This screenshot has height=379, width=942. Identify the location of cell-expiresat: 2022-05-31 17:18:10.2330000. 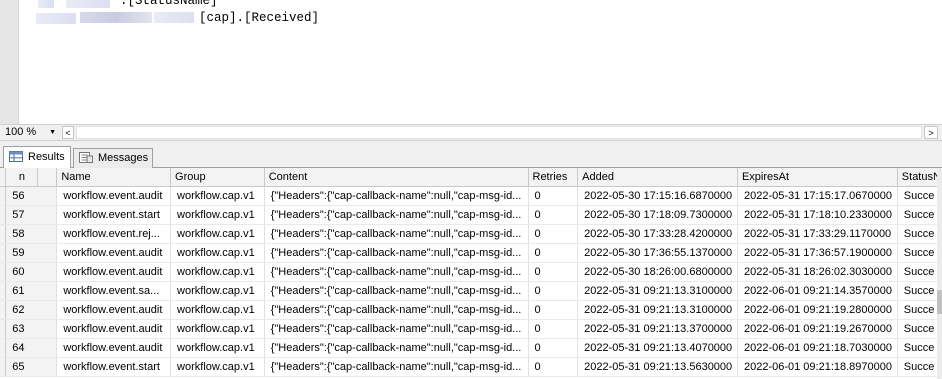
(817, 215).